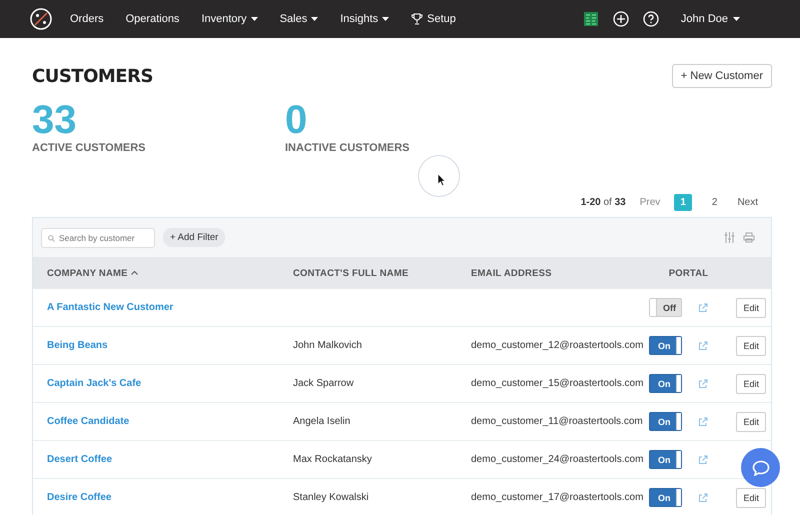  Describe the element at coordinates (323, 383) in the screenshot. I see `table-cell: Jack Sparrow` at that location.